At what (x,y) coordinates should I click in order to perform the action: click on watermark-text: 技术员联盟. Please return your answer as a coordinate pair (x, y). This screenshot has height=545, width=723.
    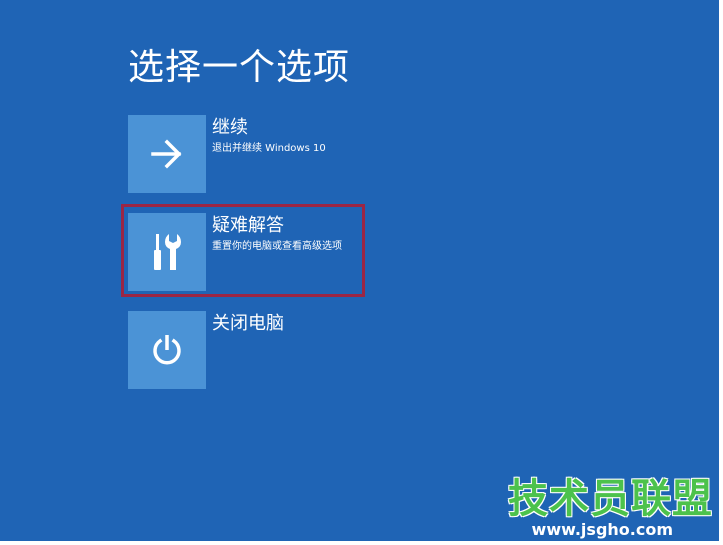
    Looking at the image, I should click on (610, 499).